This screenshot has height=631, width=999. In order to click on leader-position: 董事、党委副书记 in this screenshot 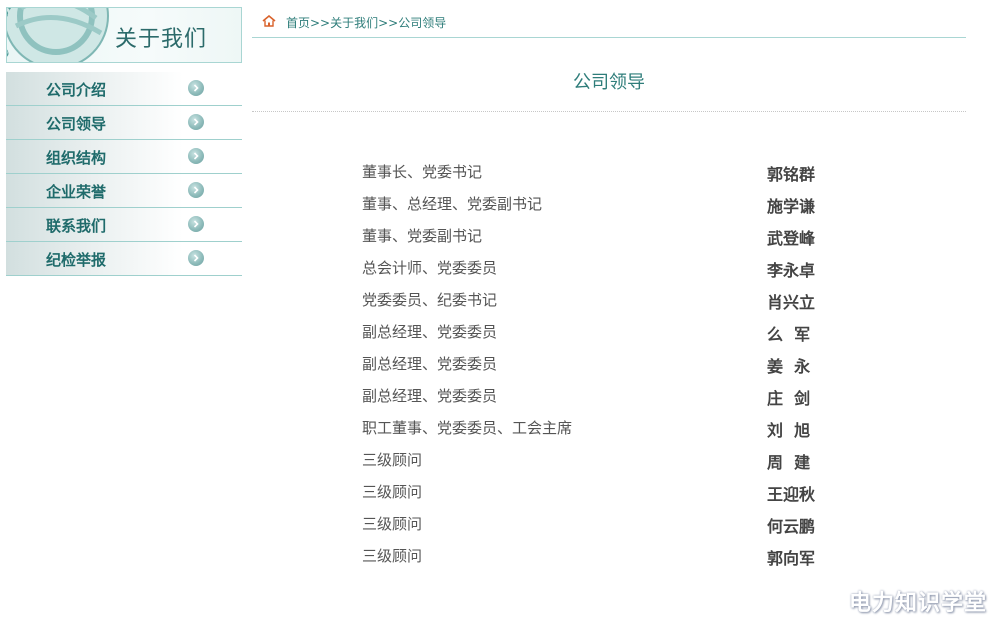, I will do `click(422, 236)`.